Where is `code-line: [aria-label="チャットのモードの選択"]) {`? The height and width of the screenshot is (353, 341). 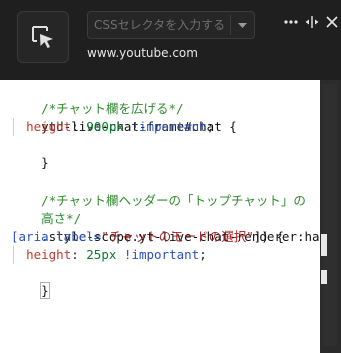 code-line: [aria-label="チャットのモードの選択"]) { is located at coordinates (147, 237).